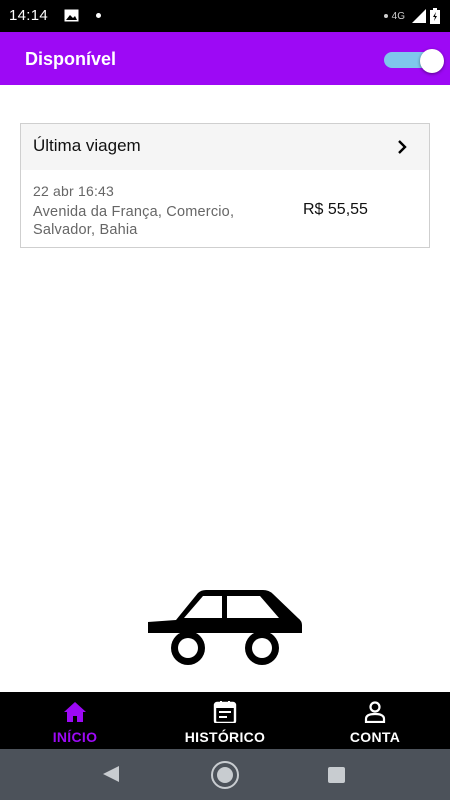 Image resolution: width=450 pixels, height=800 pixels. I want to click on last-trip-header: Última viagem, so click(225, 147).